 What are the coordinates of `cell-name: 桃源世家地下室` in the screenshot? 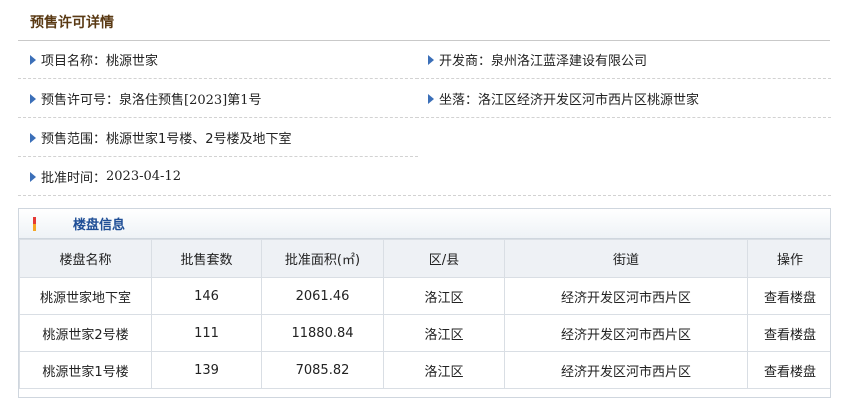 It's located at (85, 296).